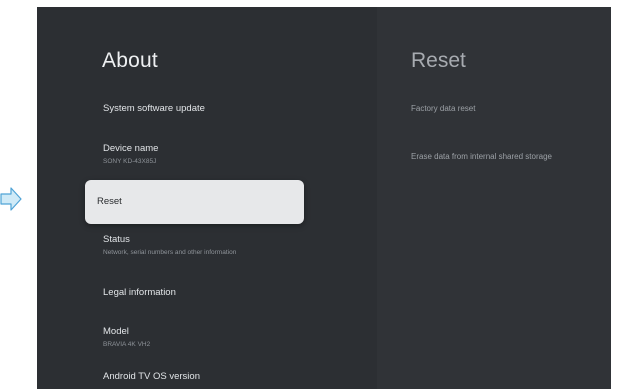 This screenshot has height=389, width=617. I want to click on menu-item-android-tv-os-version: Android TV OS version, so click(194, 377).